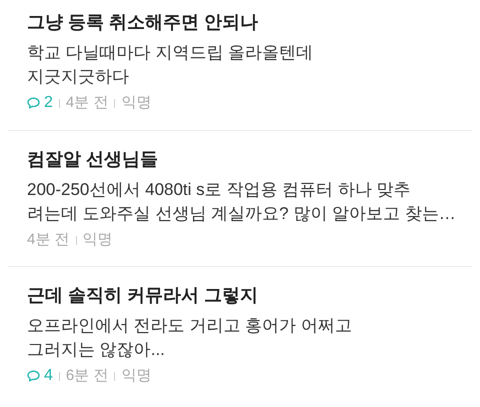  Describe the element at coordinates (240, 159) in the screenshot. I see `post-title: 컴잘알 선생님들` at that location.